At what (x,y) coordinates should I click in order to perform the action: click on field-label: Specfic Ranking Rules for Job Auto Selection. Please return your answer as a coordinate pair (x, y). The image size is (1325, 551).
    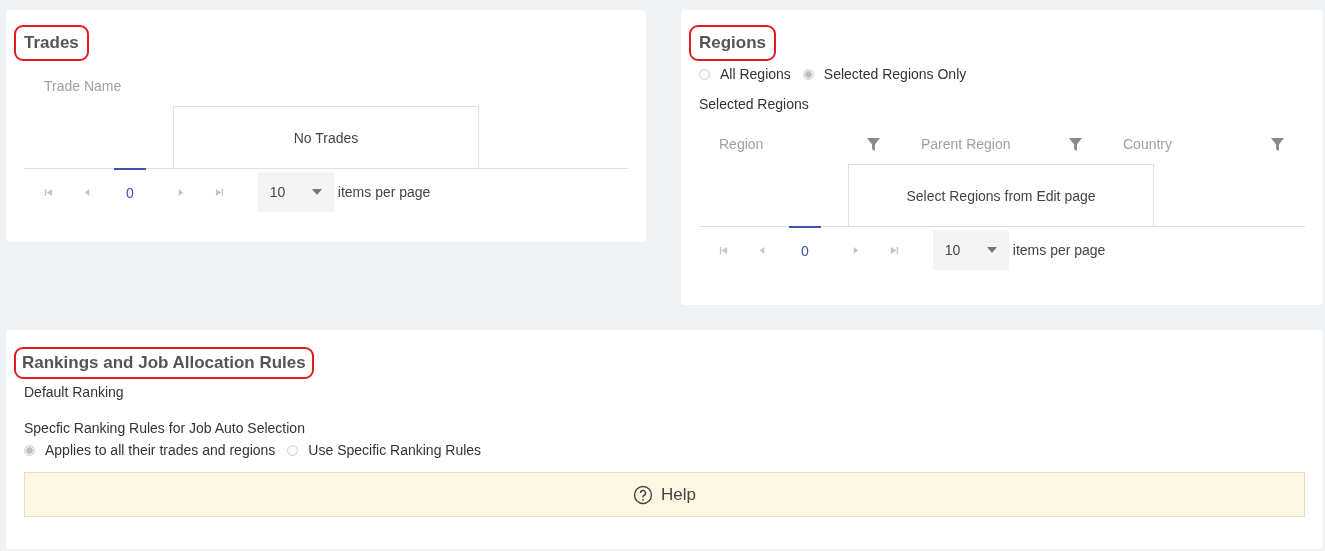
    Looking at the image, I should click on (165, 428).